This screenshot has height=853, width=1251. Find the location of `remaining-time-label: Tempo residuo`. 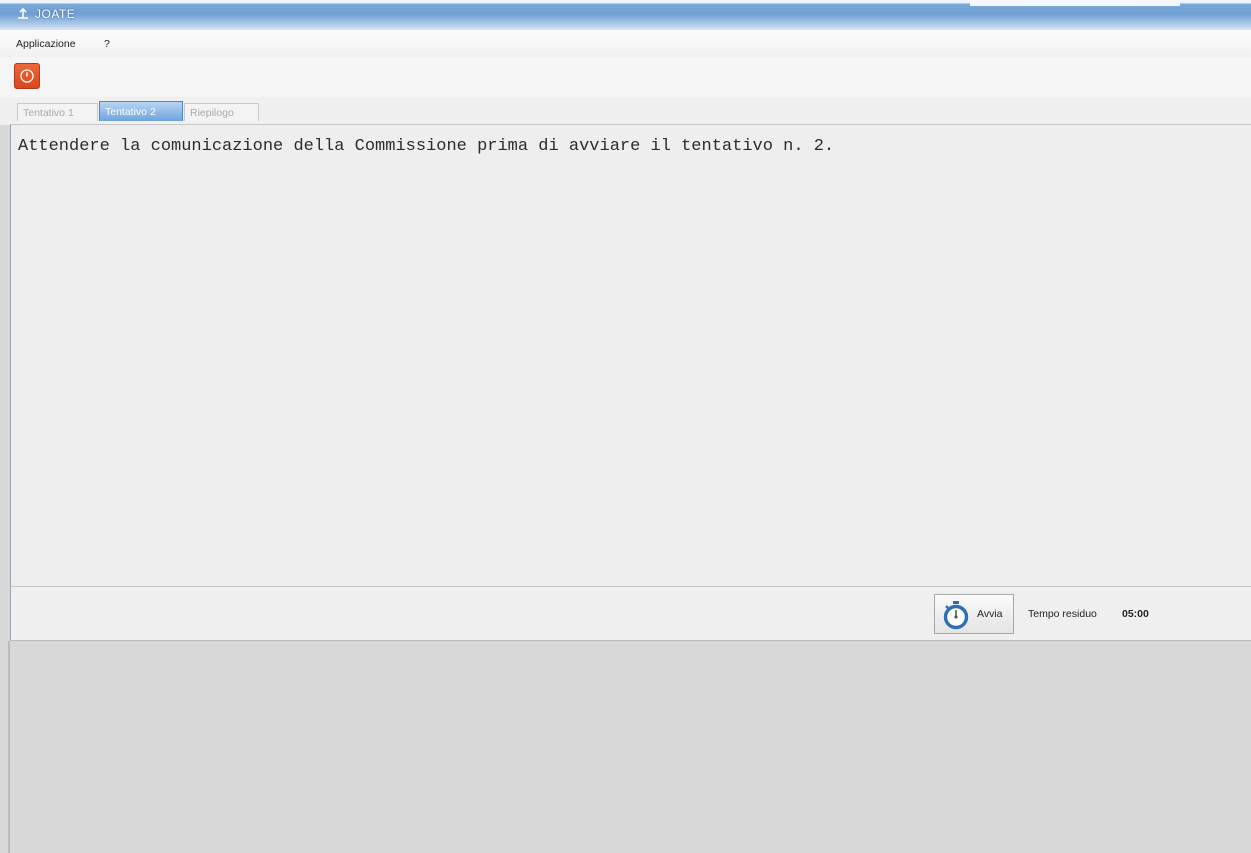

remaining-time-label: Tempo residuo is located at coordinates (1062, 614).